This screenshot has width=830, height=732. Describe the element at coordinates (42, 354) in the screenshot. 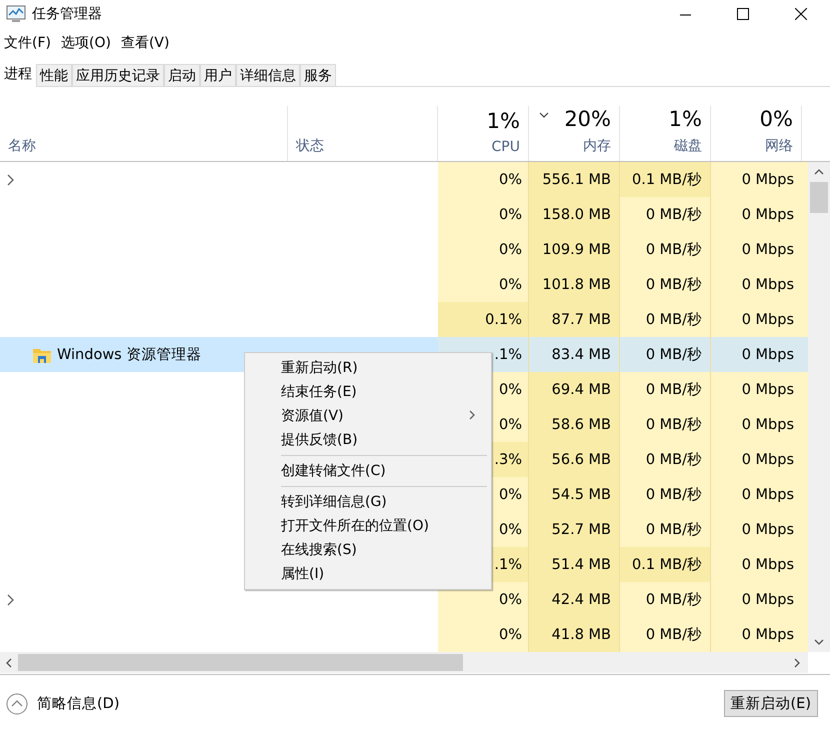

I see `folder-icon` at that location.